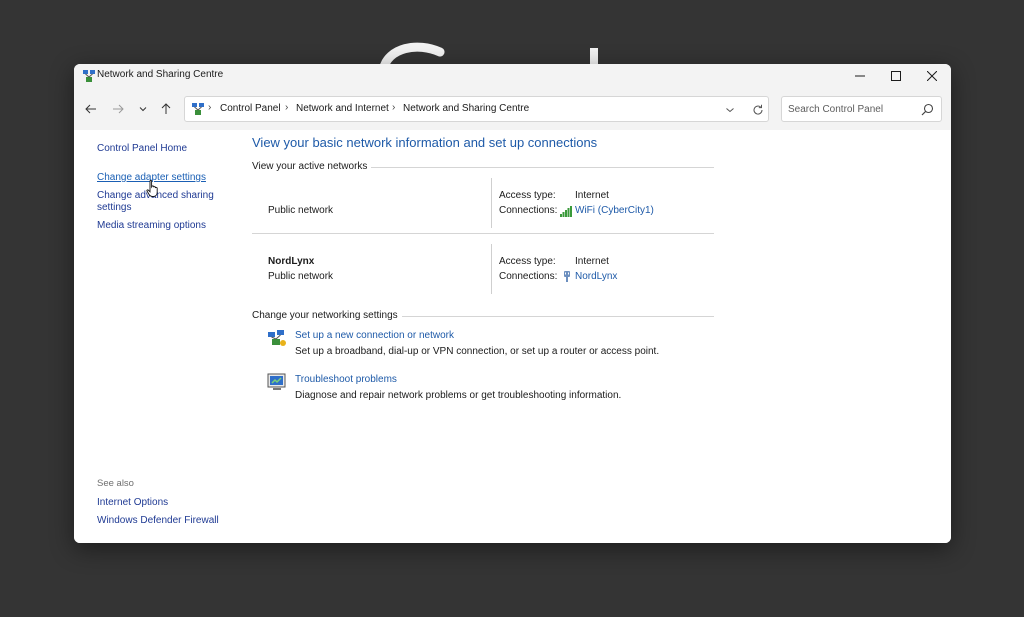 The image size is (1024, 617). Describe the element at coordinates (927, 109) in the screenshot. I see `search-icon` at that location.